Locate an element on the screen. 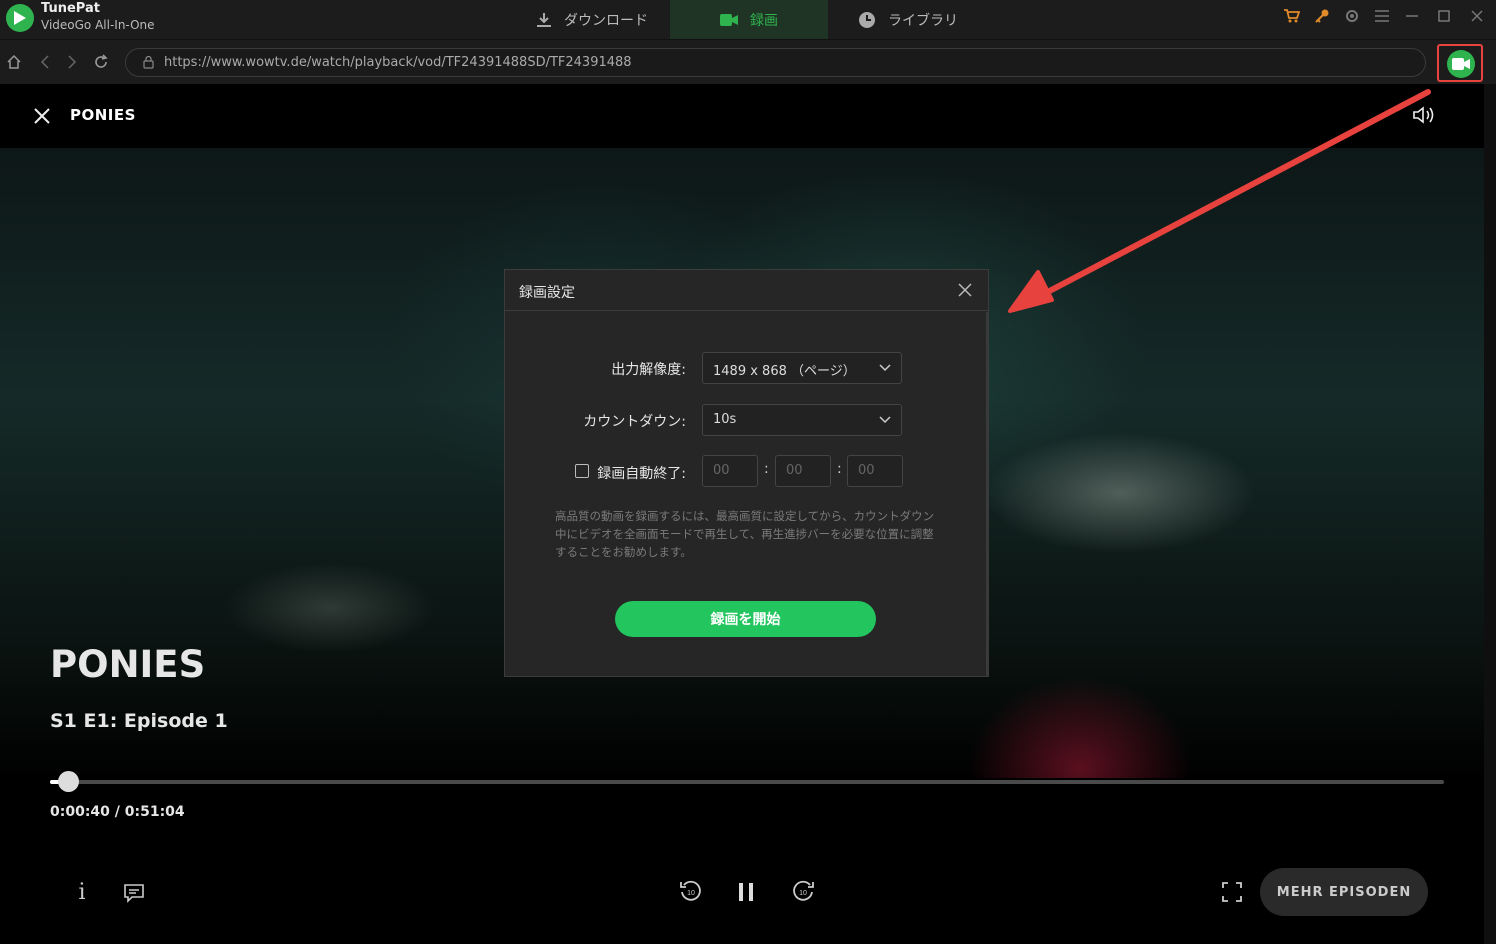 The image size is (1496, 944). countdown-label: カウントダウン: is located at coordinates (634, 422).